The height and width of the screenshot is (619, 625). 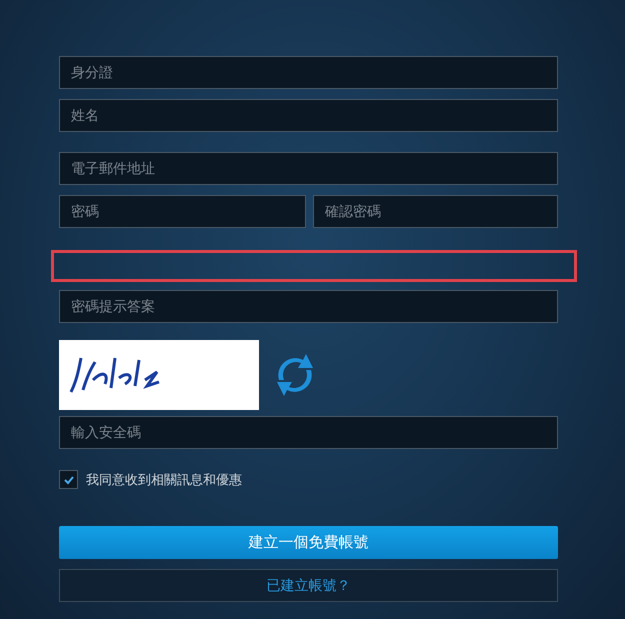 What do you see at coordinates (164, 480) in the screenshot?
I see `consent-label: 我同意收到相關訊息和優惠` at bounding box center [164, 480].